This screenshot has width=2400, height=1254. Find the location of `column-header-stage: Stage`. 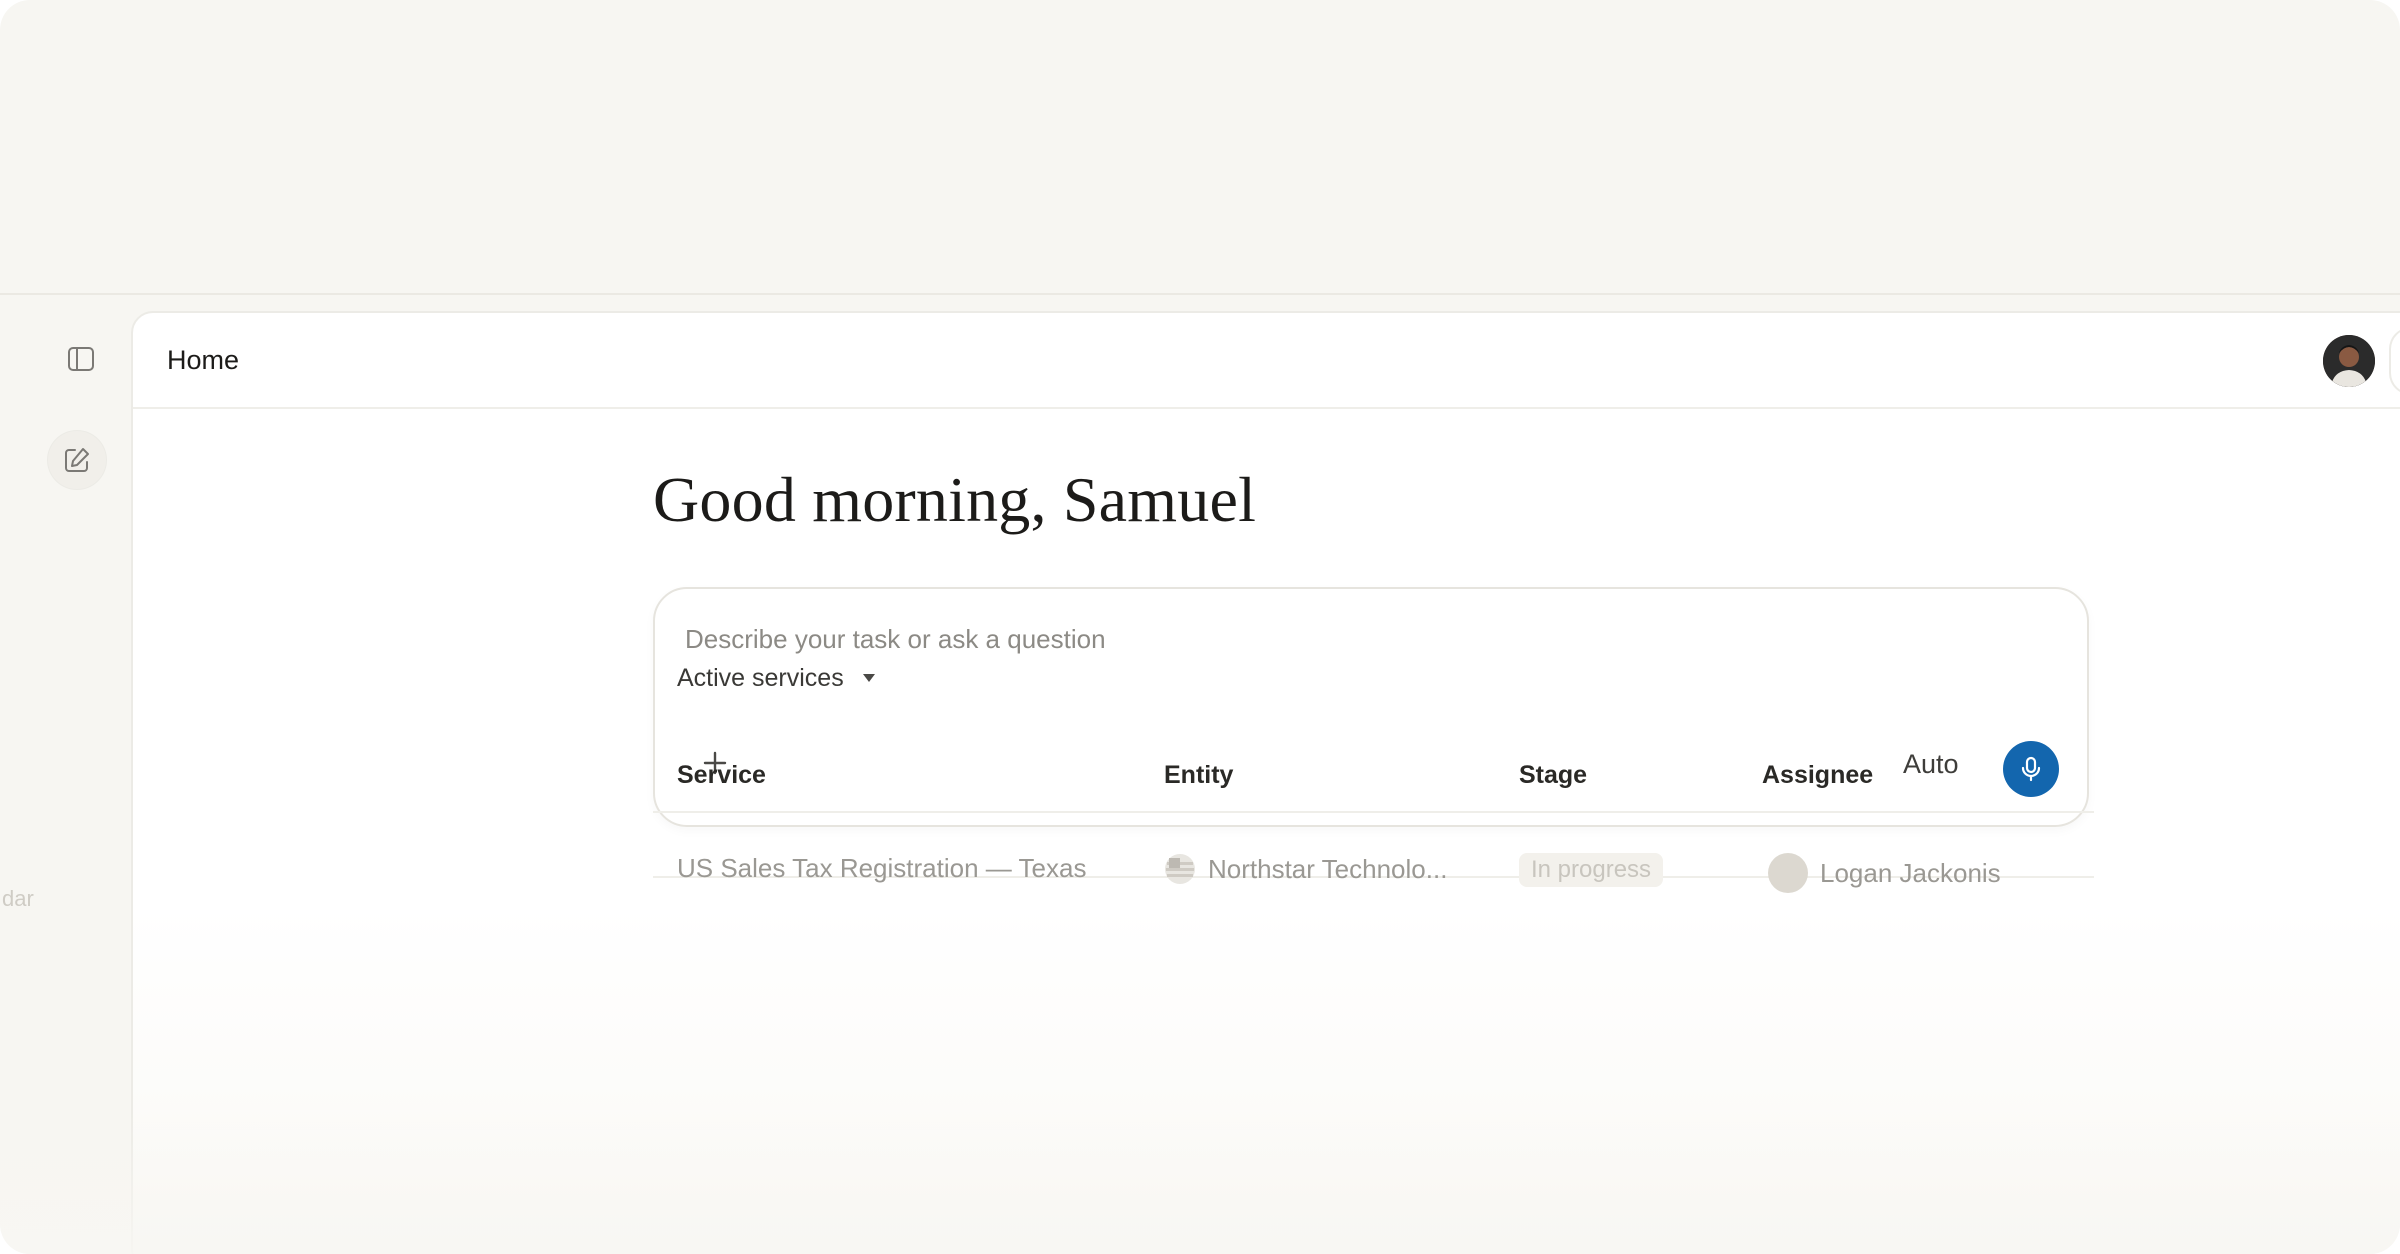

column-header-stage: Stage is located at coordinates (1553, 775).